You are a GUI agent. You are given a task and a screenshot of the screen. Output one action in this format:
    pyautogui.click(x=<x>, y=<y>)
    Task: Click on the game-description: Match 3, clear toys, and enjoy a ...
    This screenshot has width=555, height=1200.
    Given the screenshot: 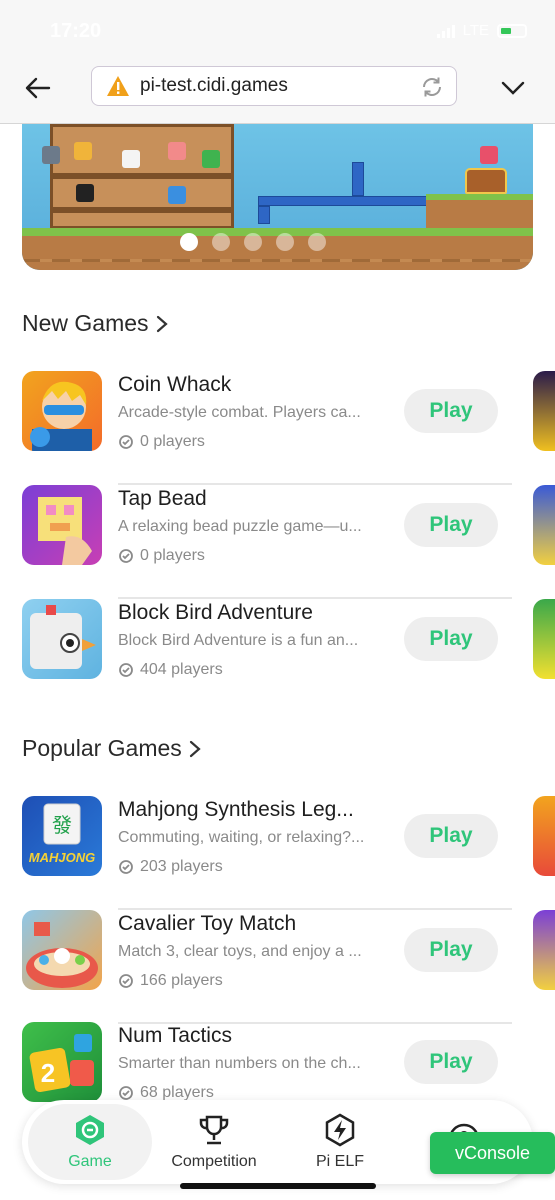 What is the action you would take?
    pyautogui.click(x=240, y=951)
    